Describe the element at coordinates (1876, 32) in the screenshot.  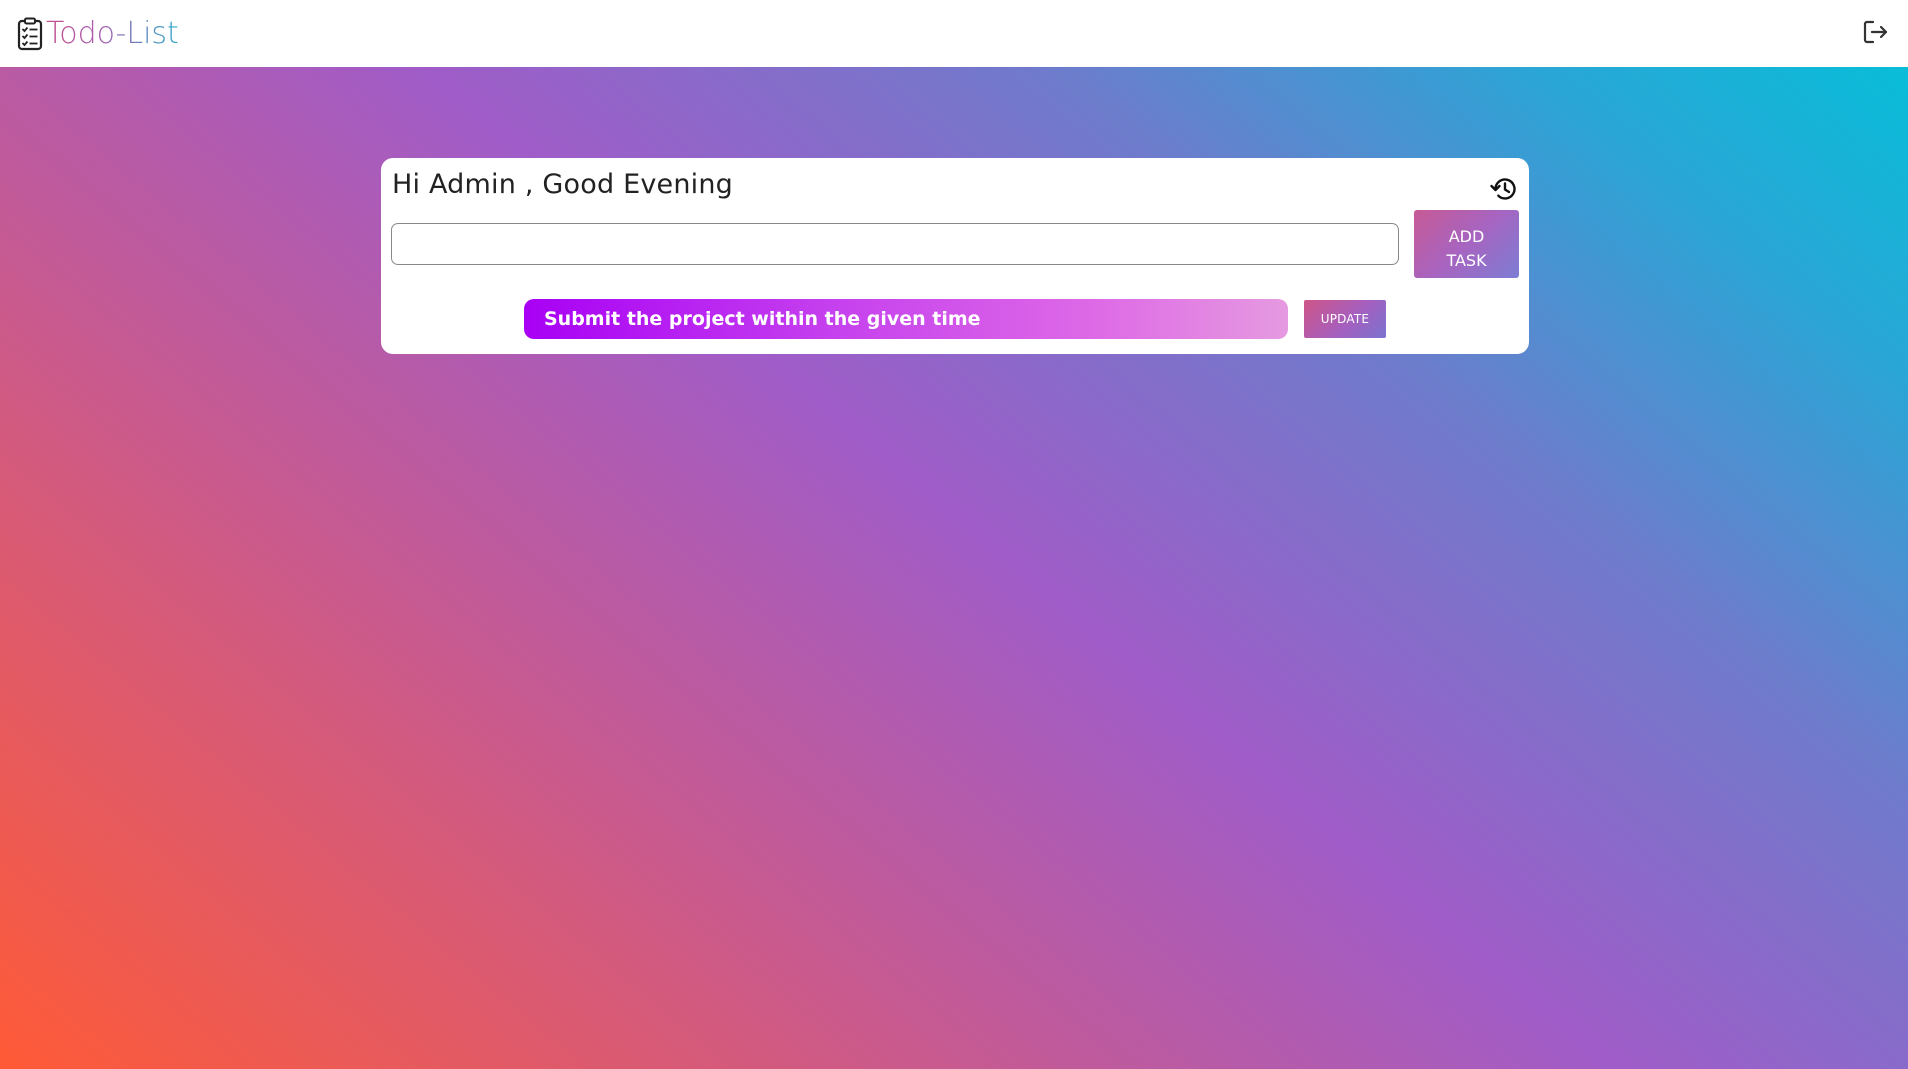
I see `logout-icon` at that location.